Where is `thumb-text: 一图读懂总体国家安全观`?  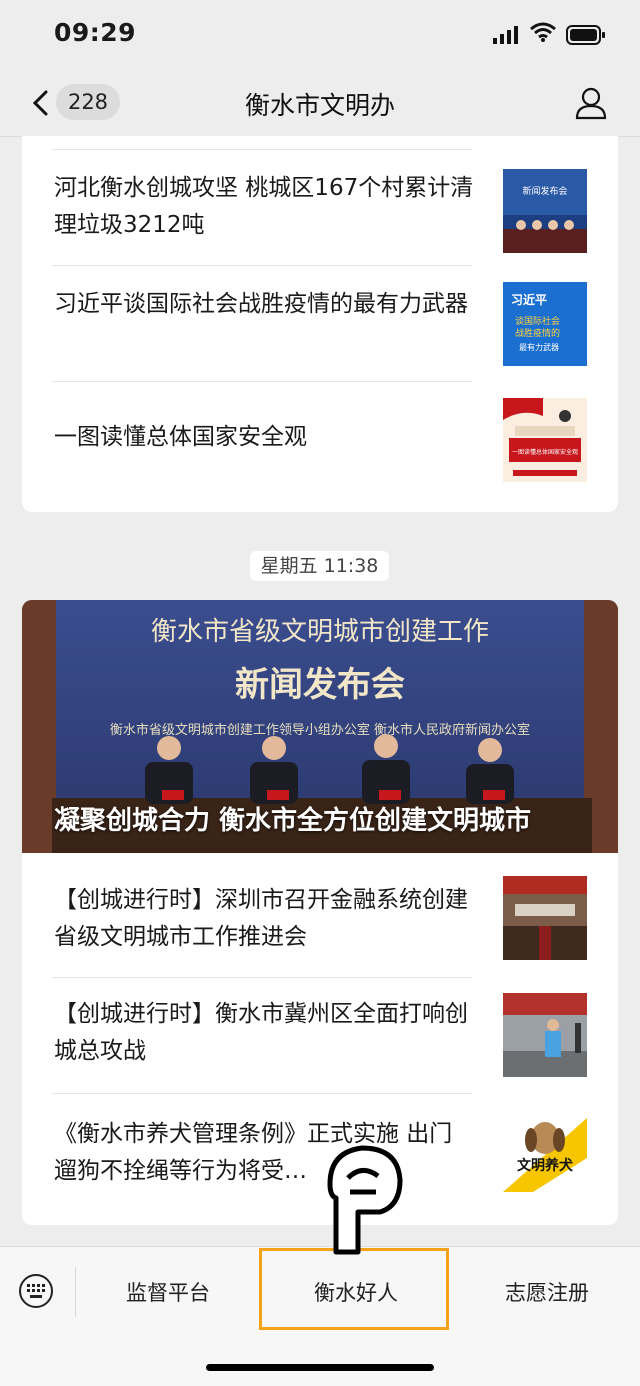
thumb-text: 一图读懂总体国家安全观 is located at coordinates (545, 452).